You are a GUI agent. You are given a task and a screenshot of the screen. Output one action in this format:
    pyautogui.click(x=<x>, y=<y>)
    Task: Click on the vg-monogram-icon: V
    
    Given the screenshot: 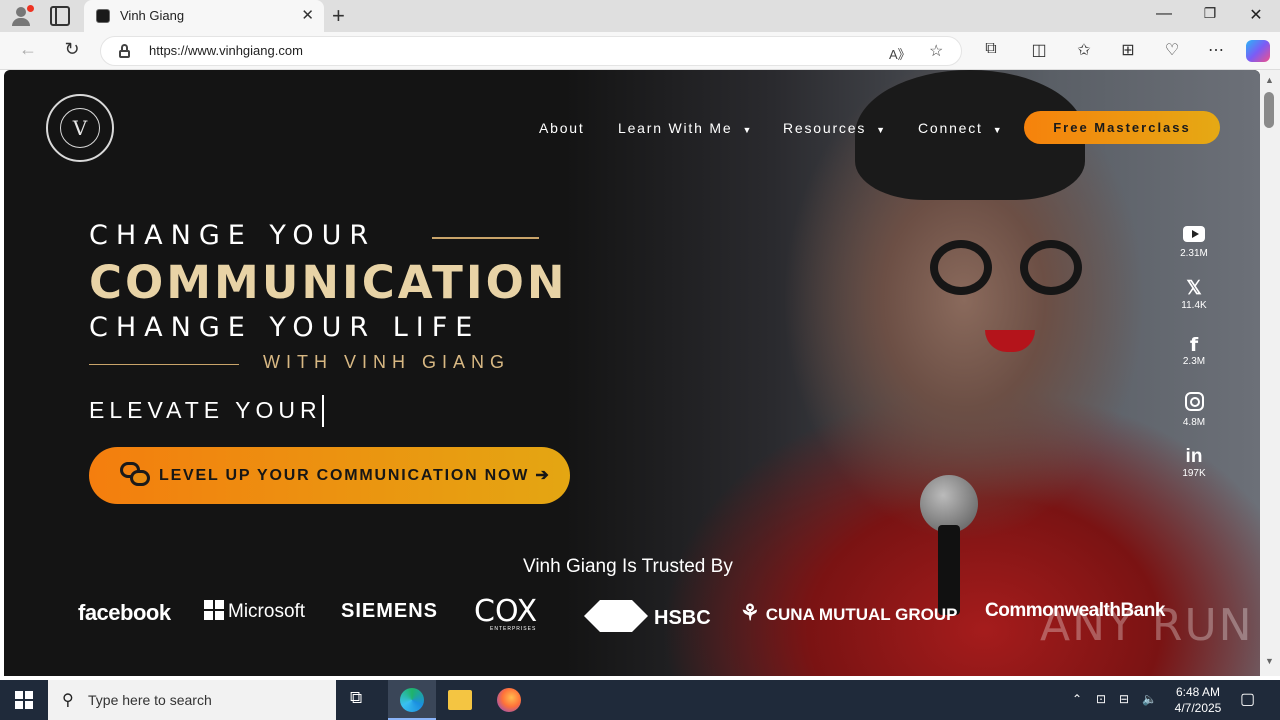 What is the action you would take?
    pyautogui.click(x=80, y=128)
    